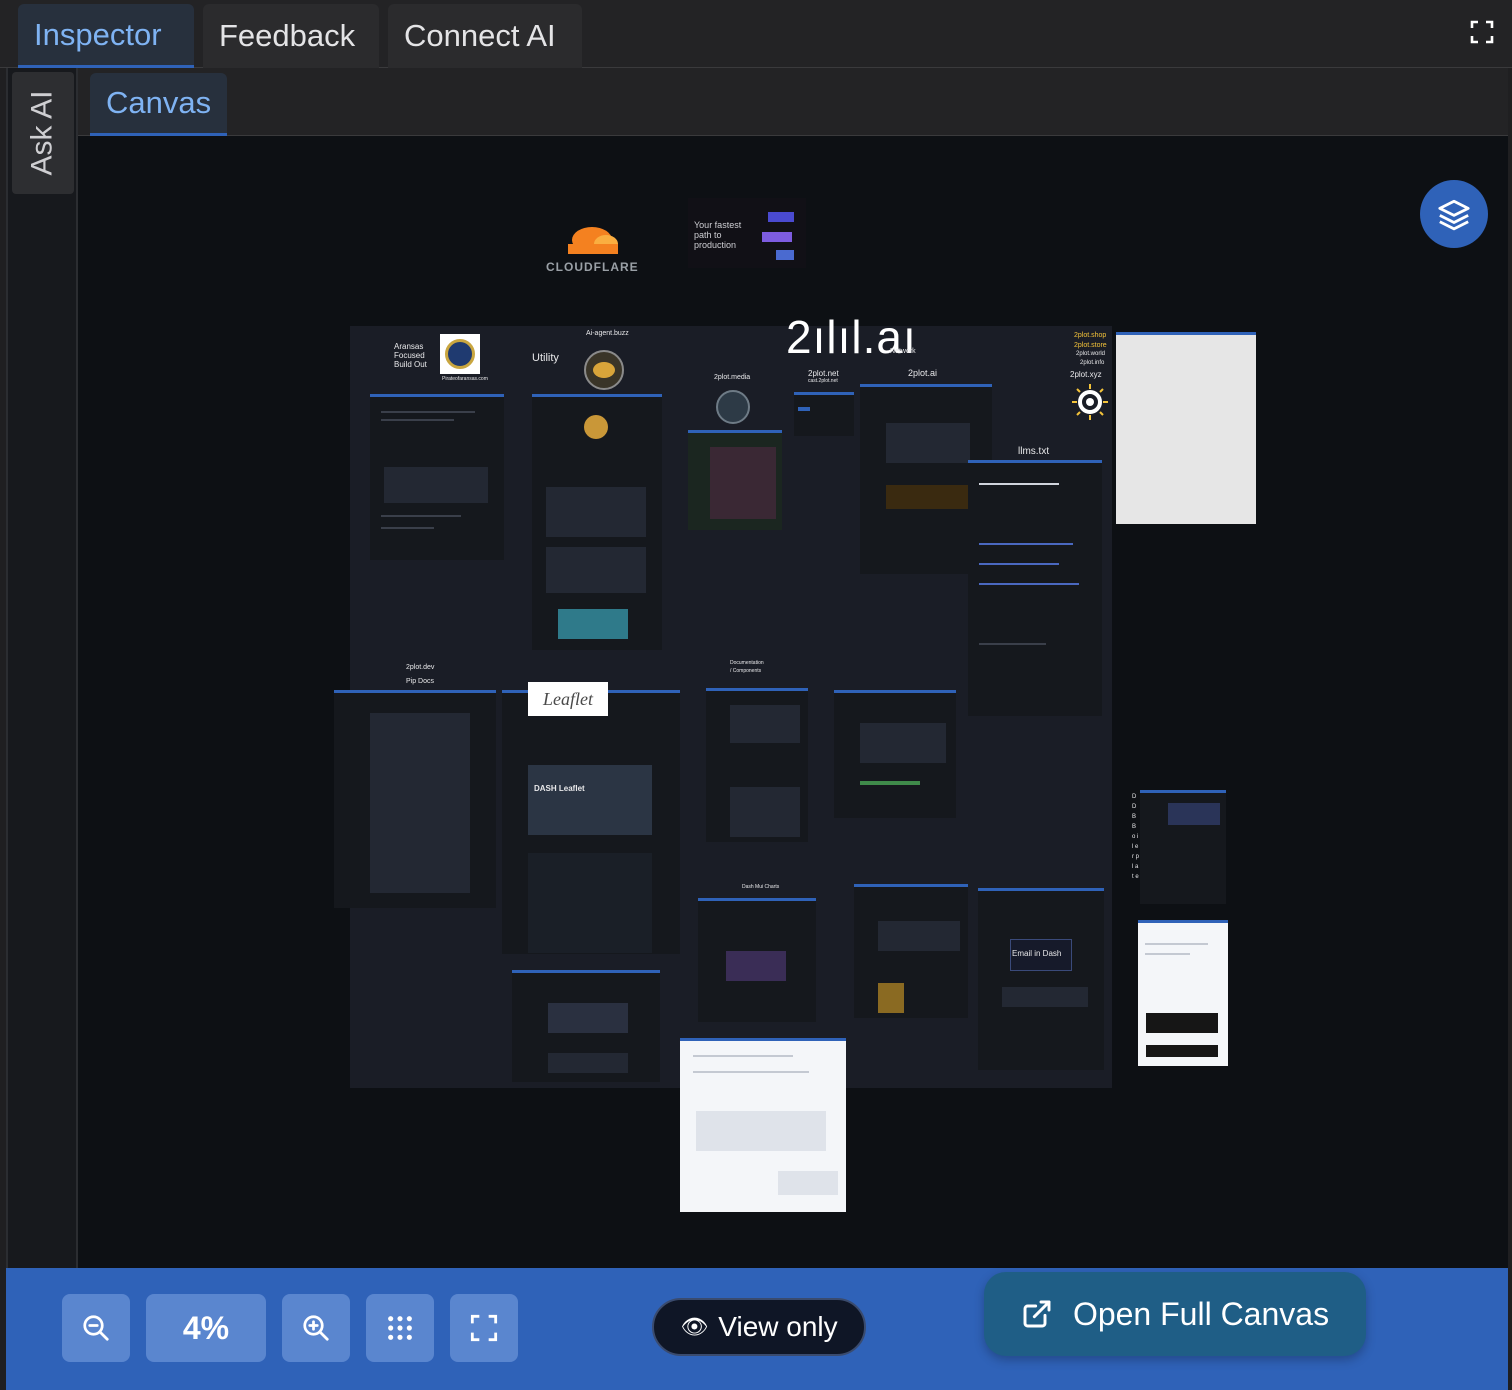 This screenshot has width=1512, height=1390. I want to click on open-full-canvas-label: Open Full Canvas, so click(1201, 1313).